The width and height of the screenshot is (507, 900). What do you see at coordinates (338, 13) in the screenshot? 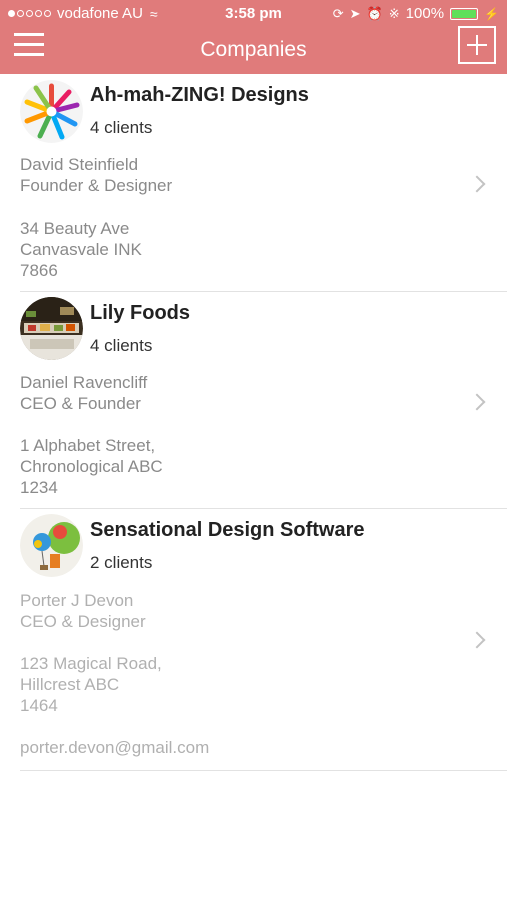
I see `rotation-lock-icon: ⟳` at bounding box center [338, 13].